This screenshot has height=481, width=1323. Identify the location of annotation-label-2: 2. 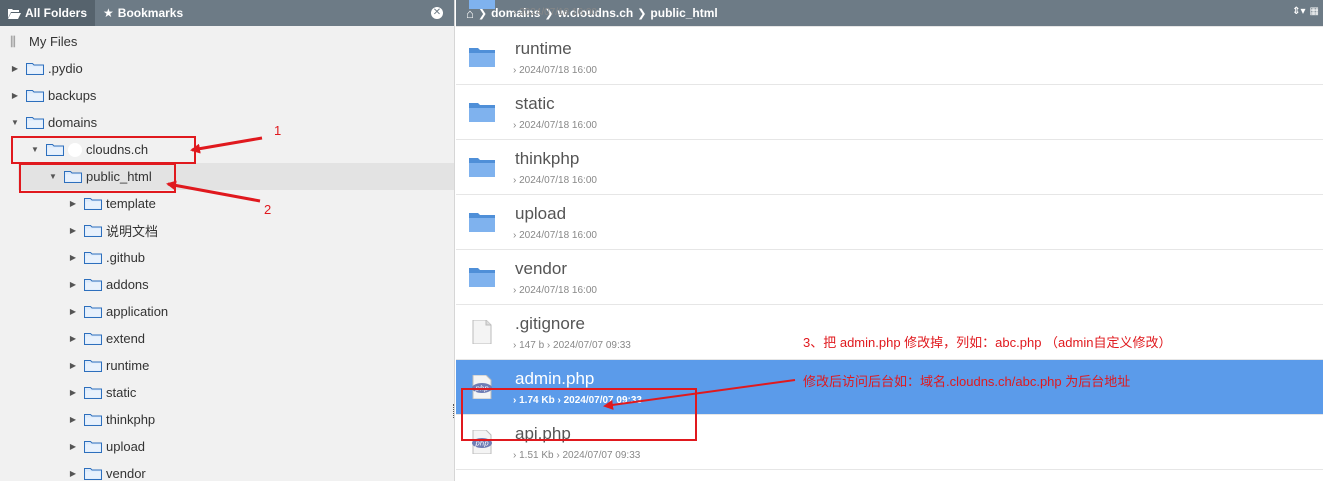
(268, 209).